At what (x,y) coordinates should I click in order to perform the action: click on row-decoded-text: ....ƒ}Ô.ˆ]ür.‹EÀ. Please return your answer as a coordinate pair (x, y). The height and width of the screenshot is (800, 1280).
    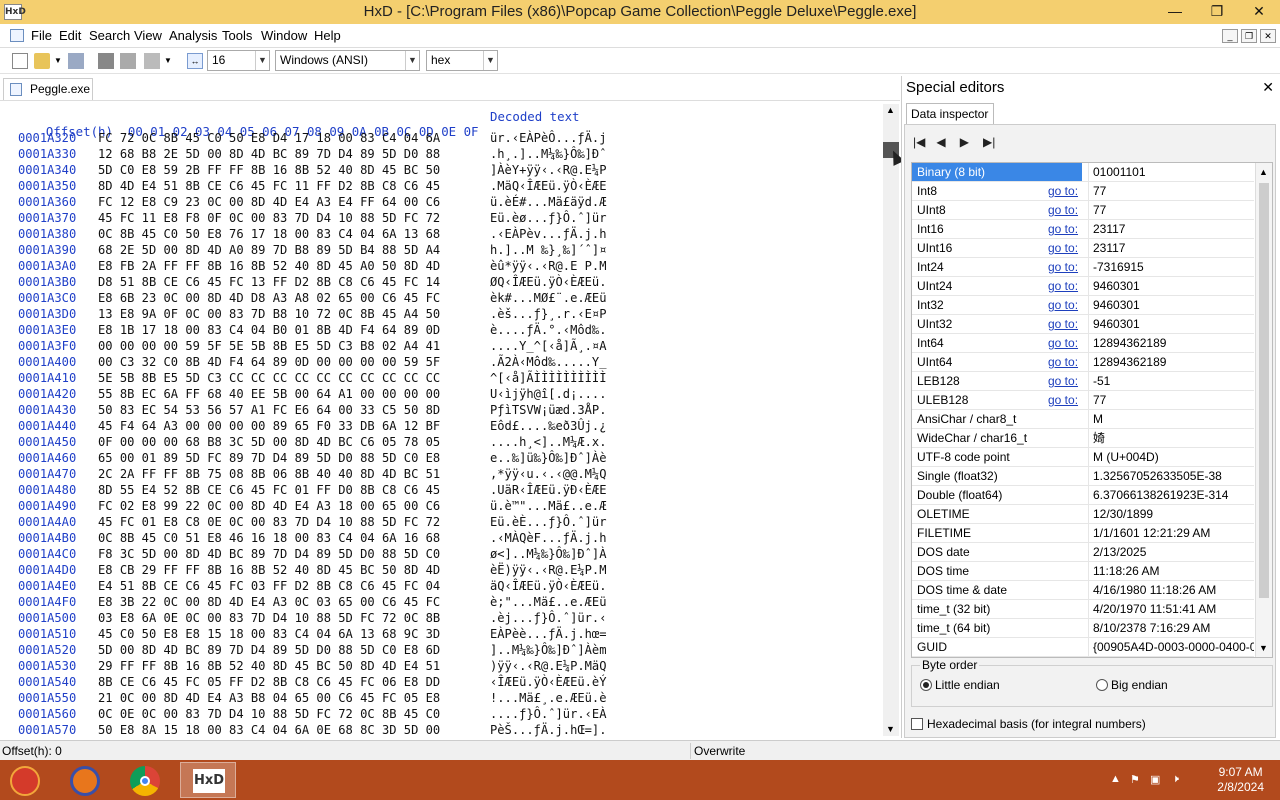
    Looking at the image, I should click on (548, 714).